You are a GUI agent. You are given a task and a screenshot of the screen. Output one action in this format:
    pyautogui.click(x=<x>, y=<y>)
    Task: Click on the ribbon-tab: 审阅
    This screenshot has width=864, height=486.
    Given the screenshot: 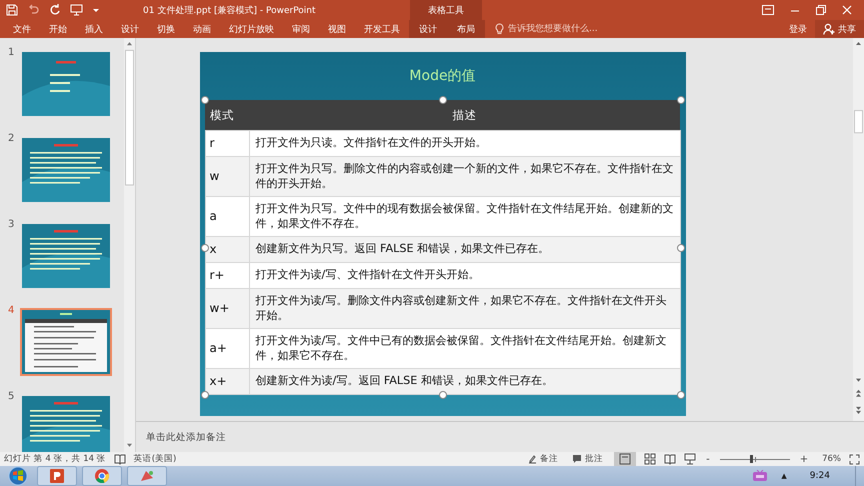 What is the action you would take?
    pyautogui.click(x=301, y=29)
    